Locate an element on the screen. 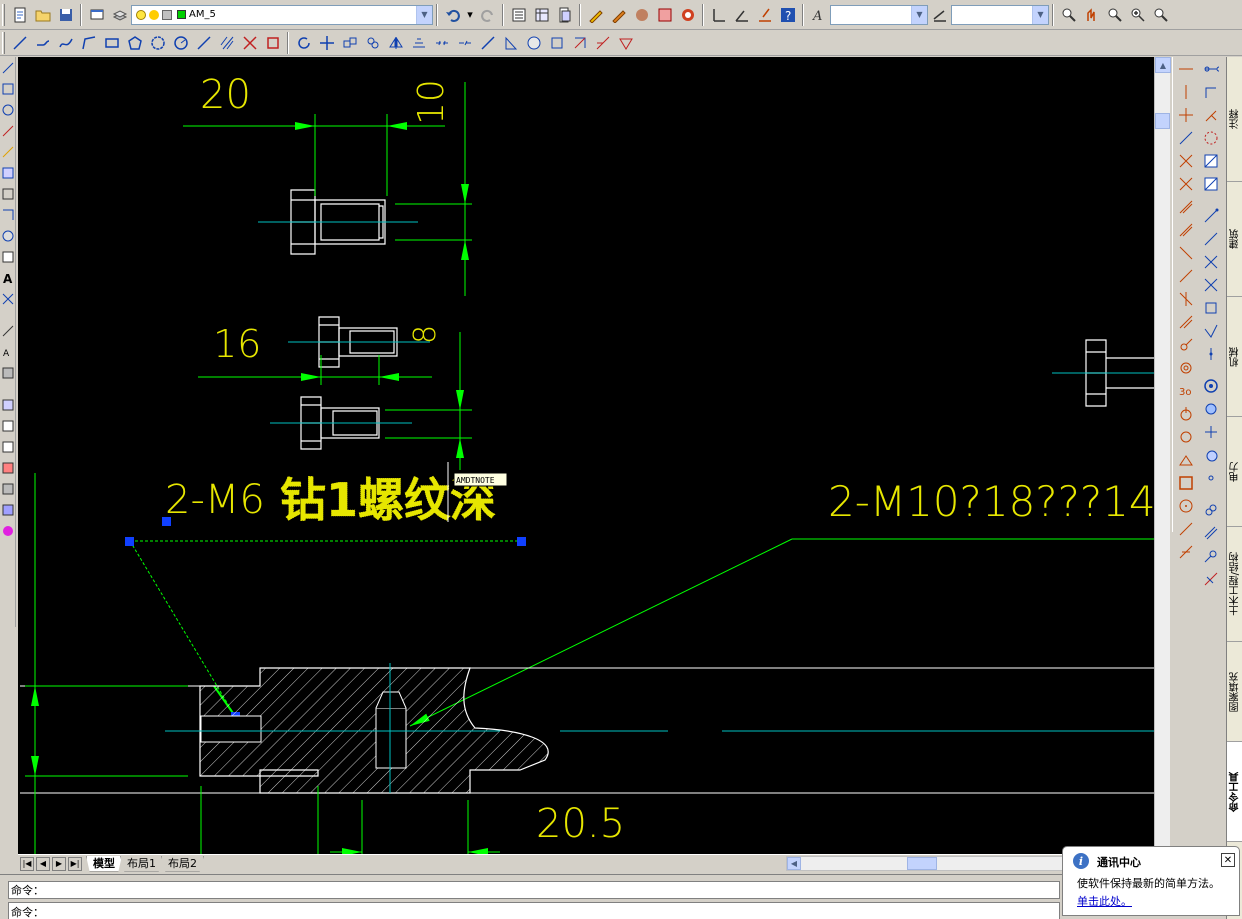  tab-layout2: 布局2 is located at coordinates (182, 863).